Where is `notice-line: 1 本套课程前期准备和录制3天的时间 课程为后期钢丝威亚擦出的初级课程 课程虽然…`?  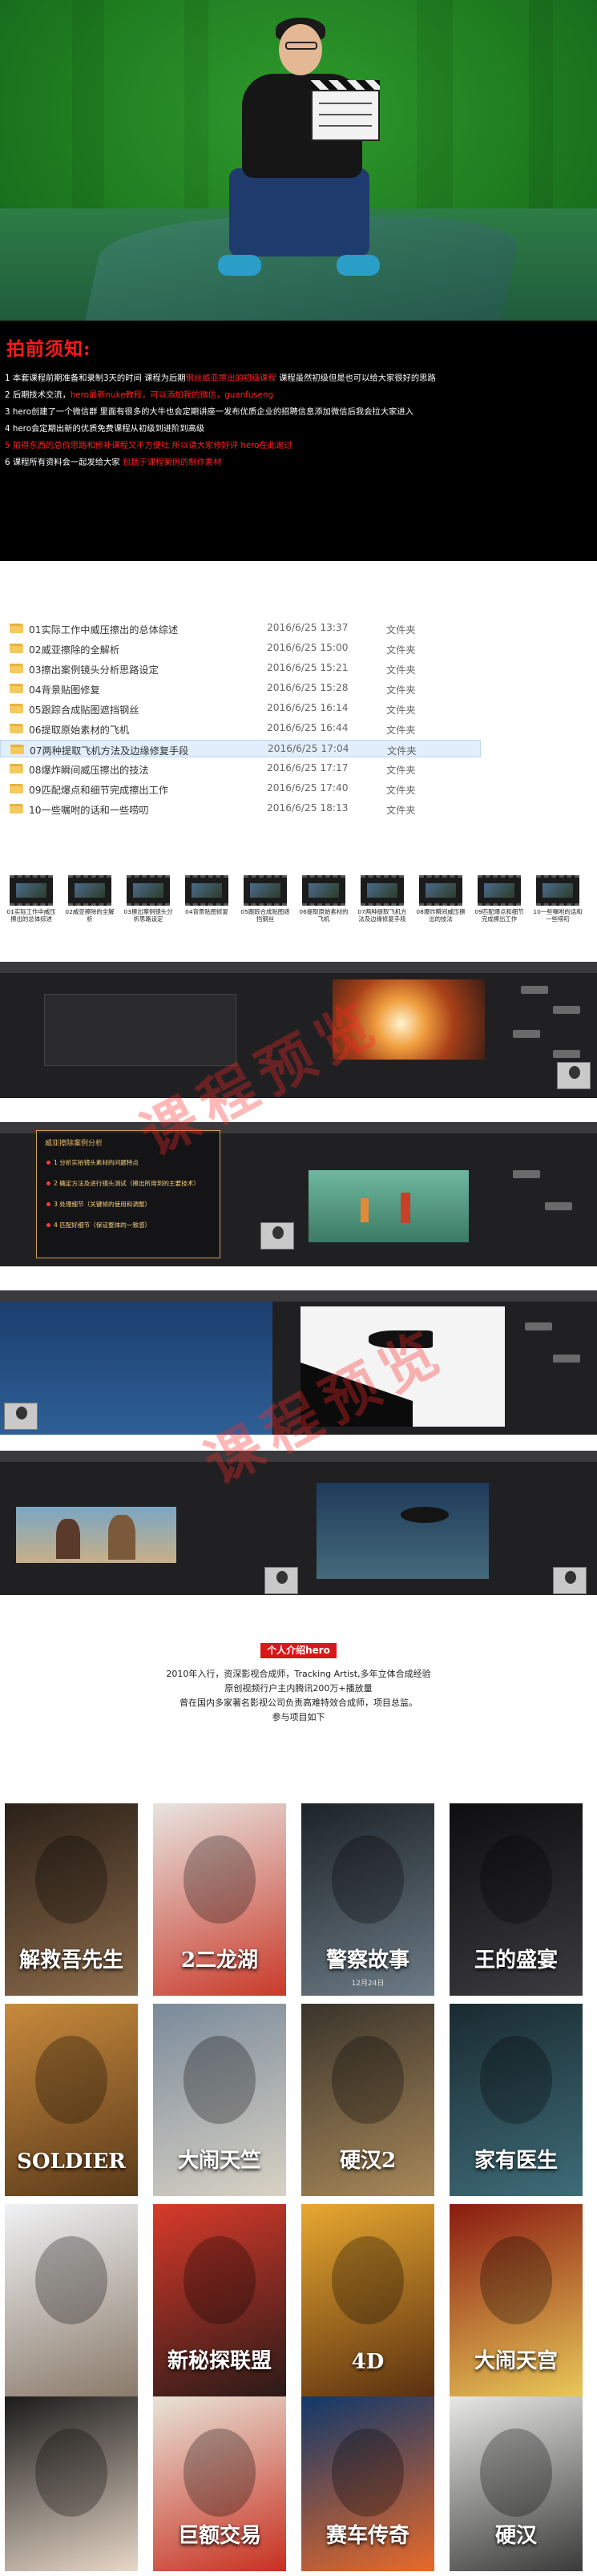 notice-line: 1 本套课程前期准备和录制3天的时间 课程为后期钢丝威亚擦出的初级课程 课程虽然… is located at coordinates (220, 378).